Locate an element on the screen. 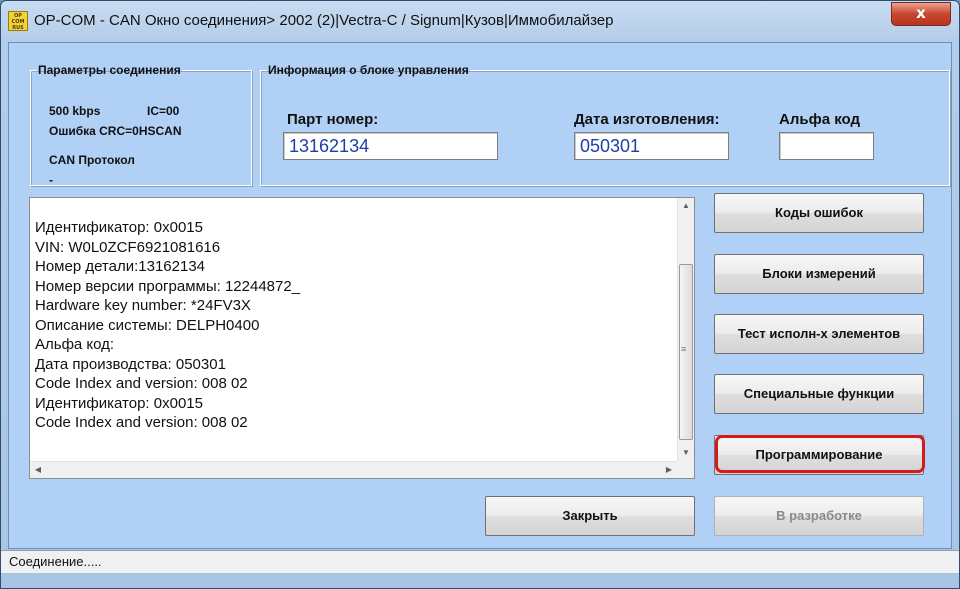 The height and width of the screenshot is (589, 960). log-line: Hardware key number: *24FV3X is located at coordinates (143, 305).